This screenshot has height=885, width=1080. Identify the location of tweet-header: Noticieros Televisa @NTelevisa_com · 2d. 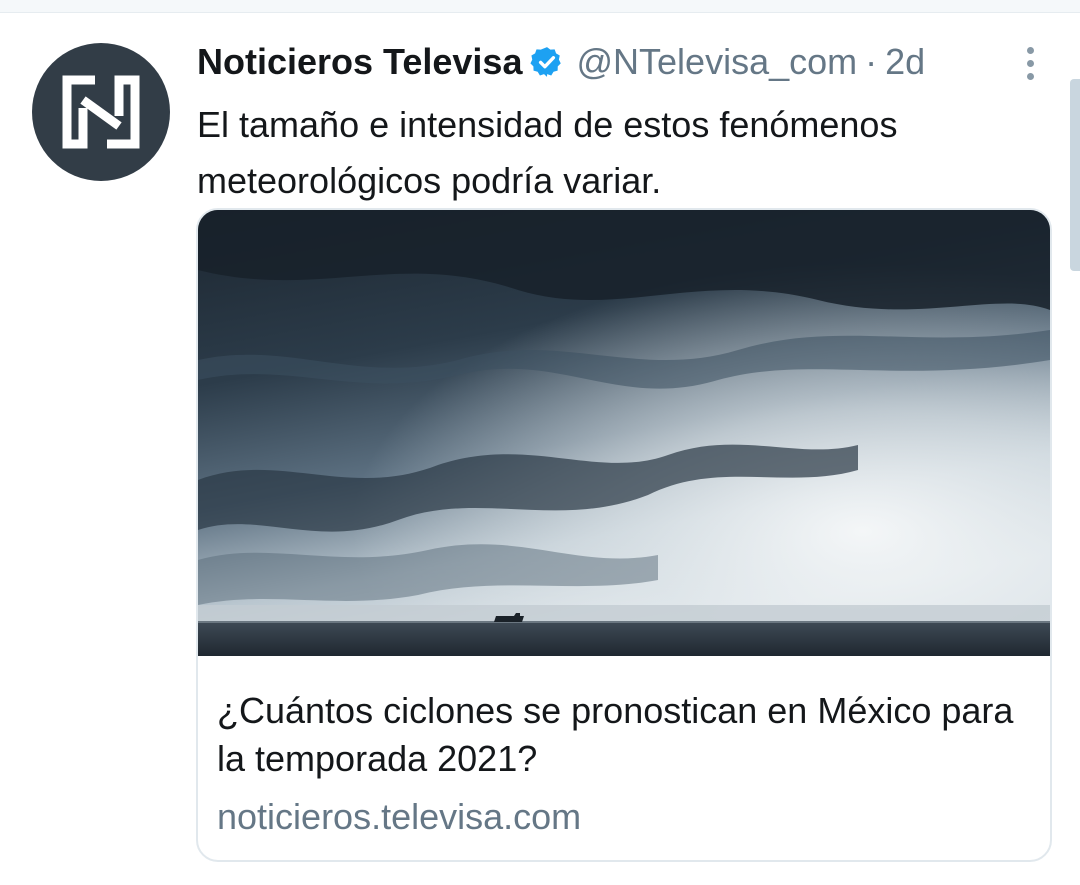
(561, 62).